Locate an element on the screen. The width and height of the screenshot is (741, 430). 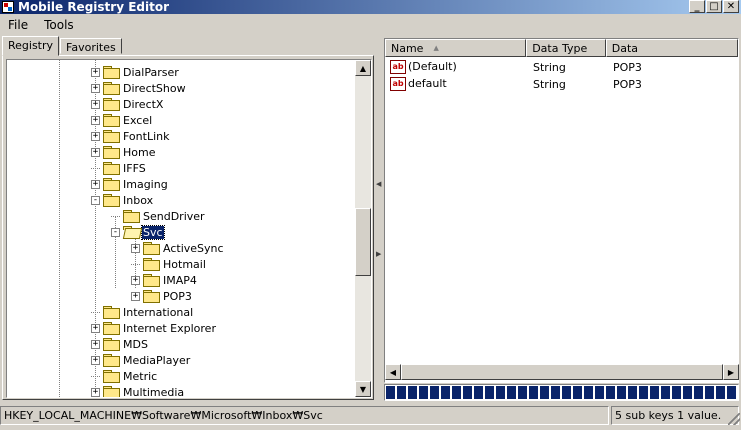
splitter: ◀ ▶ is located at coordinates (379, 227).